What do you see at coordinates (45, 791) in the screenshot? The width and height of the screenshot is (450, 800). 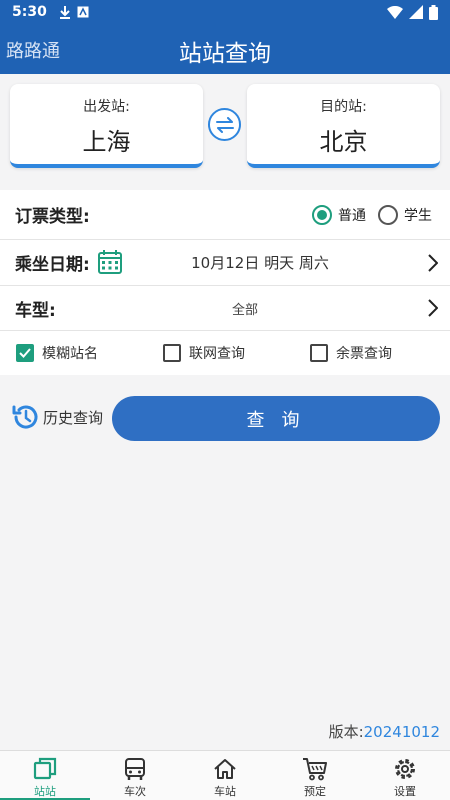 I see `nav-label: 站站` at bounding box center [45, 791].